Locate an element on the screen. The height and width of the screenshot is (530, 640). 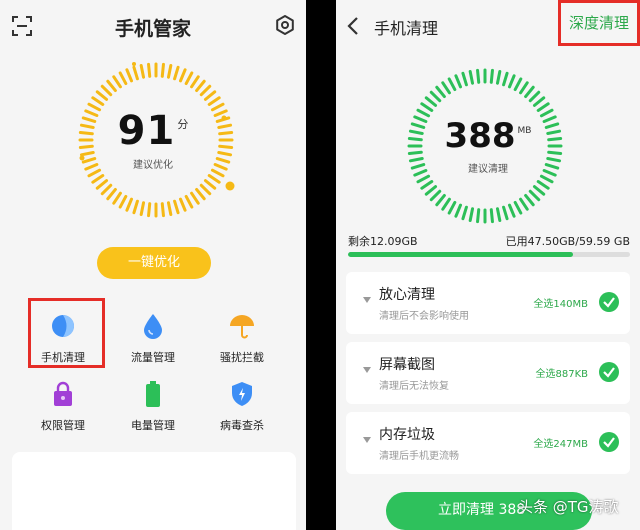
junk-size-display: 388 MB is located at coordinates (488, 136).